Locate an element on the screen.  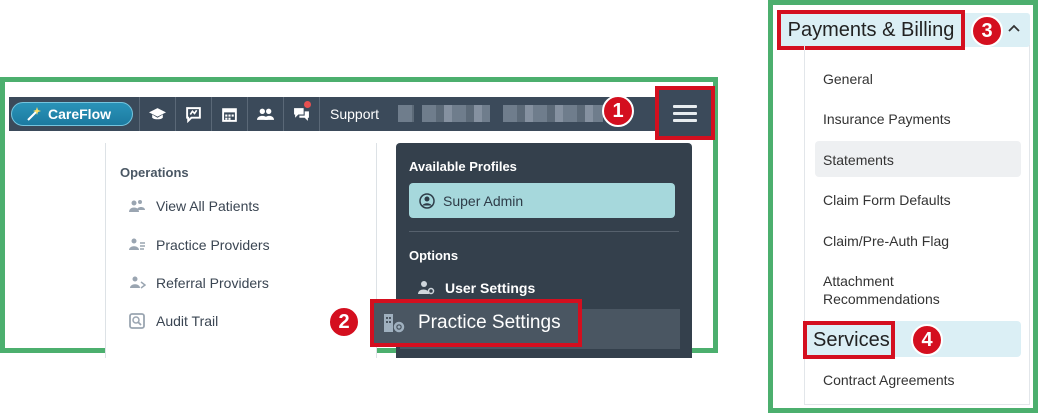
magic-wand-icon is located at coordinates (34, 114).